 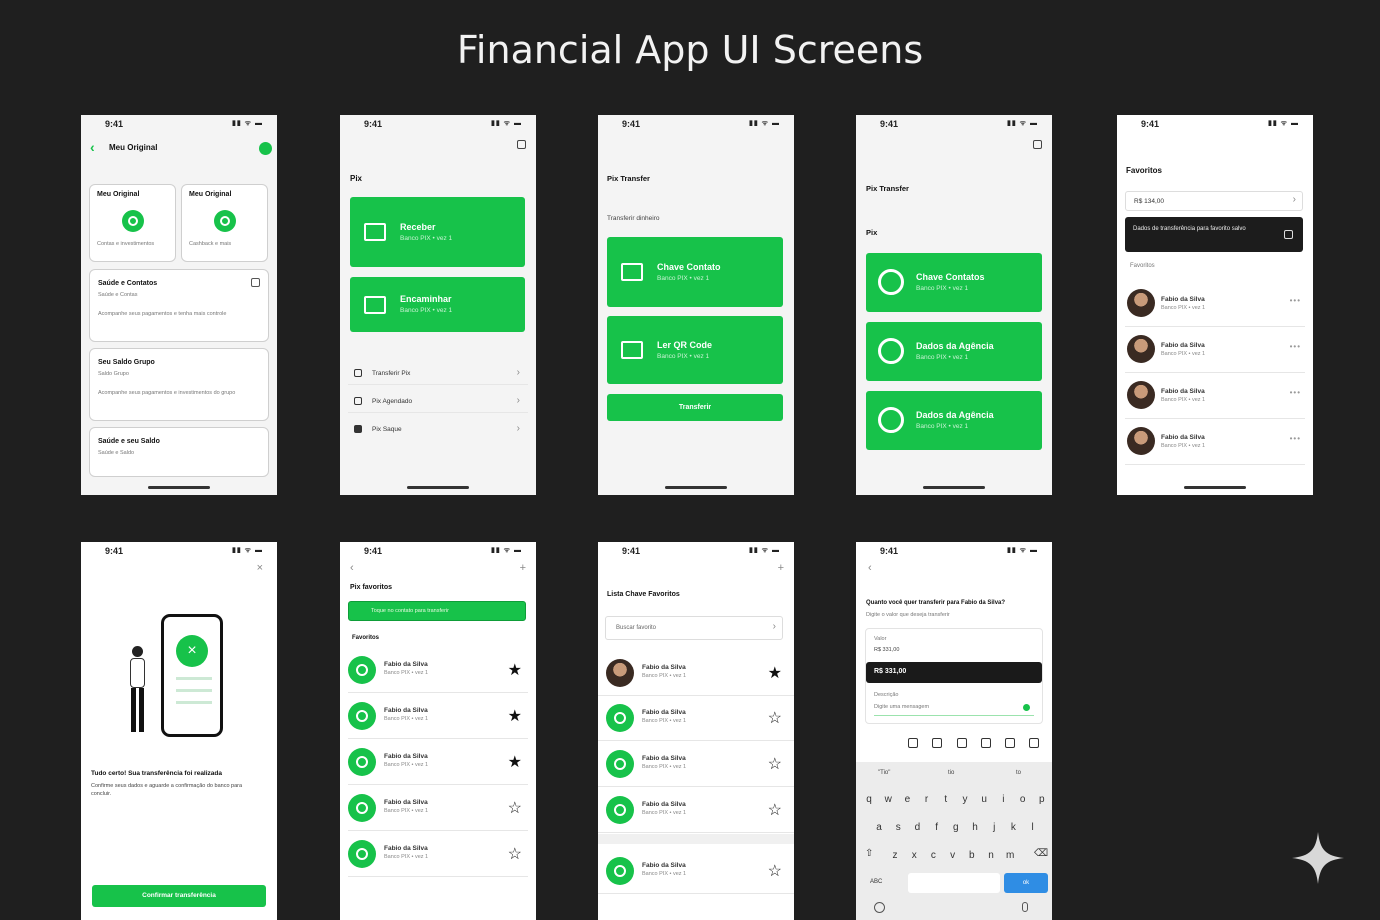 What do you see at coordinates (437, 304) in the screenshot?
I see `forward-button: Encaminhar Banco PIX • vez 1` at bounding box center [437, 304].